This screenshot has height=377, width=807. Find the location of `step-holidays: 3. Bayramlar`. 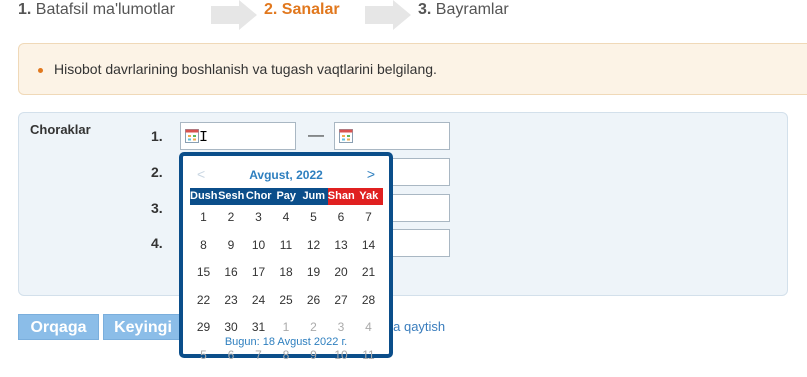

step-holidays: 3. Bayramlar is located at coordinates (463, 10).